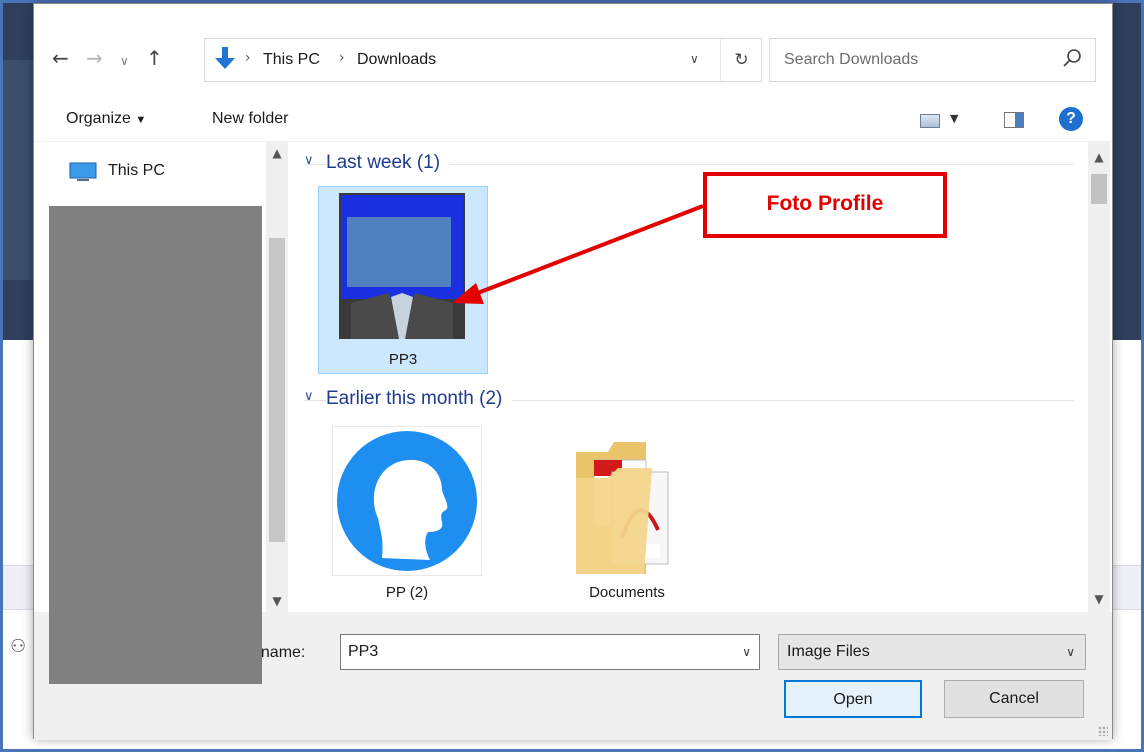  I want to click on cancel-button: Cancel, so click(1014, 699).